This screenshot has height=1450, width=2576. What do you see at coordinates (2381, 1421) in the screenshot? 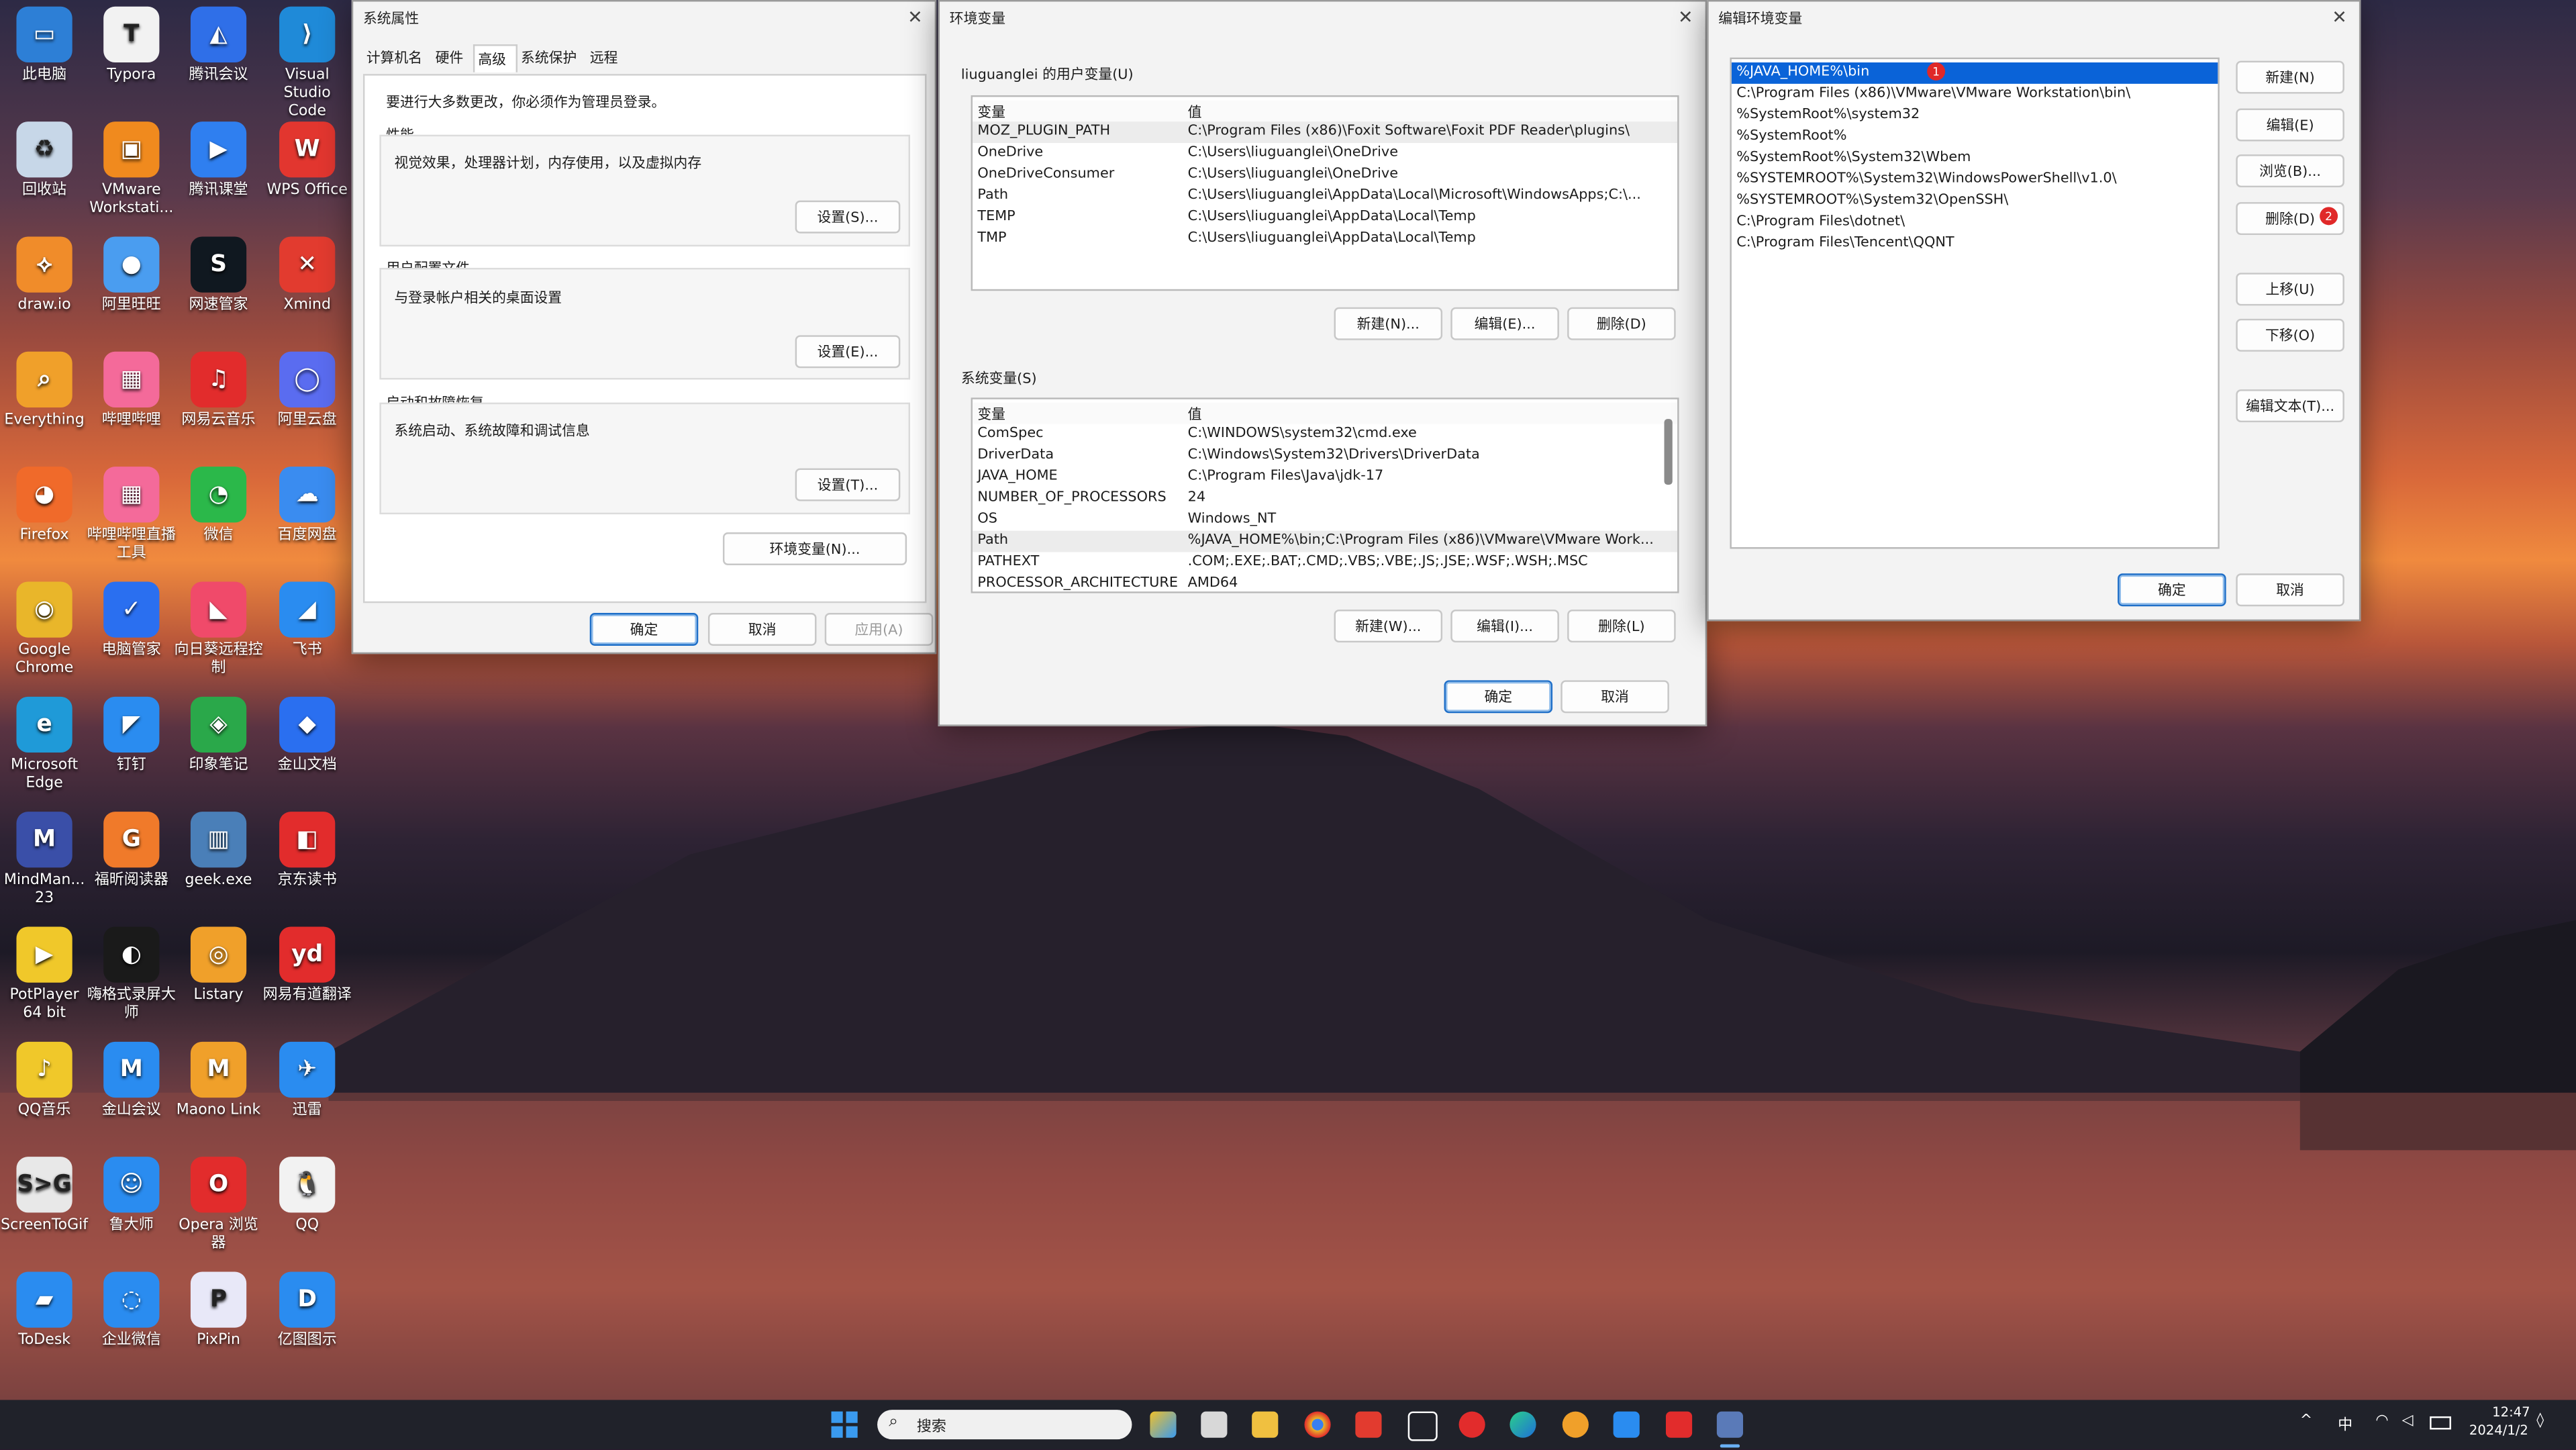
I see `wifi-icon: ◠` at bounding box center [2381, 1421].